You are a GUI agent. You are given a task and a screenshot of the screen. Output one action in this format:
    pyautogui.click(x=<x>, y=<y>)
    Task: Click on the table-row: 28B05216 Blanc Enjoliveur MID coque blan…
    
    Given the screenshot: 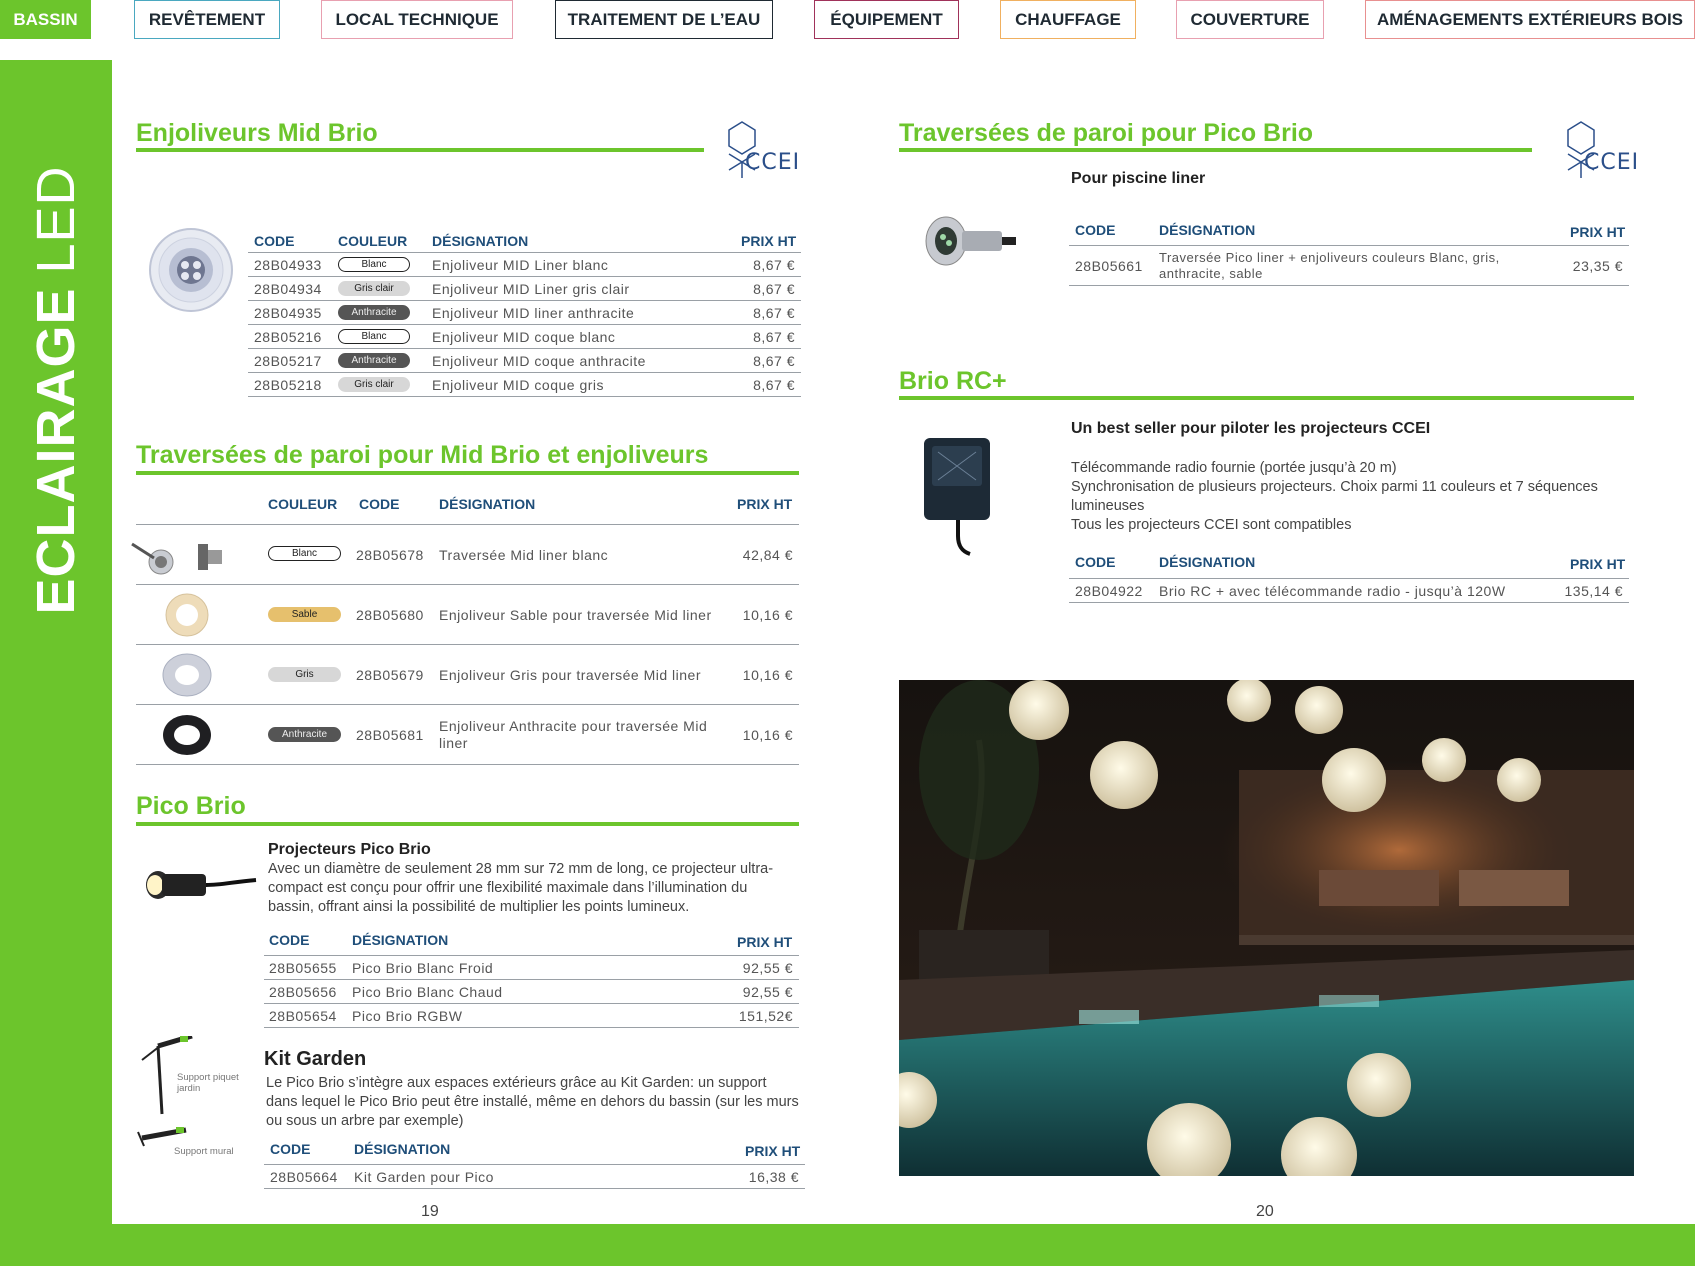 What is the action you would take?
    pyautogui.click(x=524, y=337)
    